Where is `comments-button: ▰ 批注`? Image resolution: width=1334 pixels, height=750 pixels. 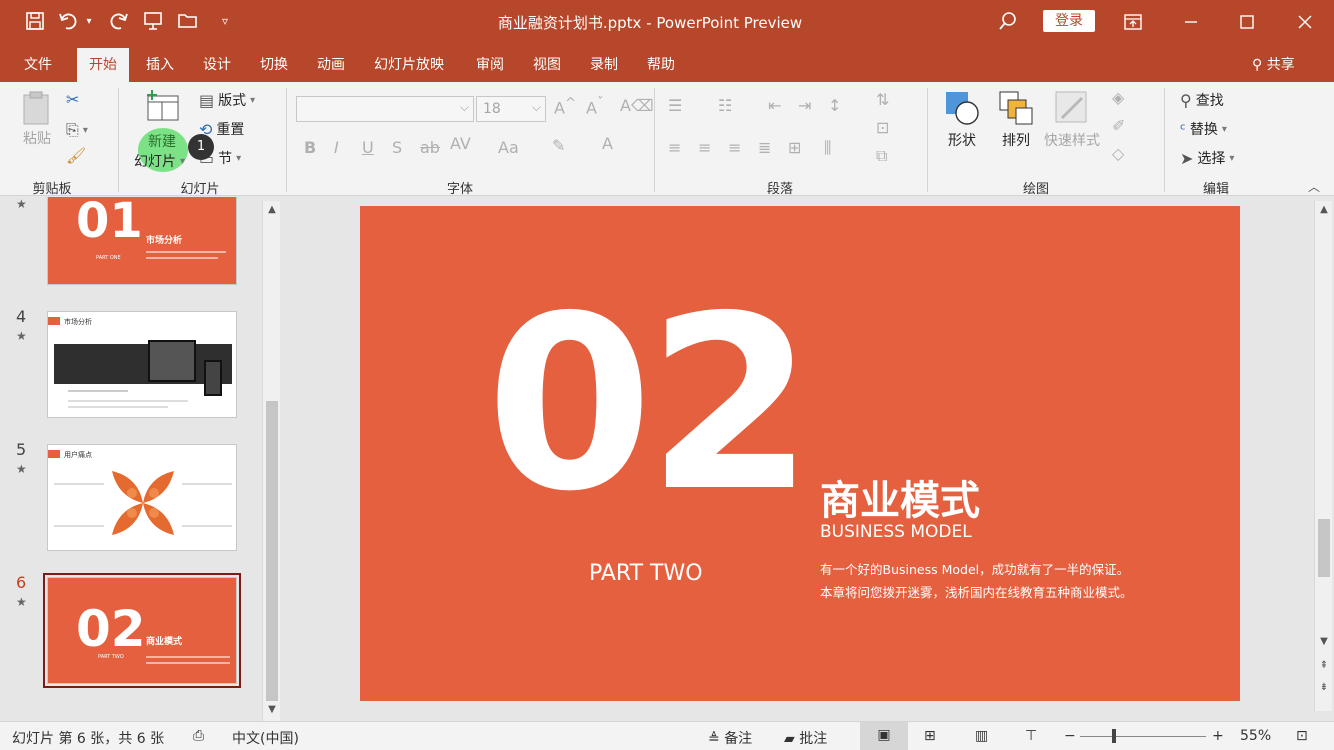 comments-button: ▰ 批注 is located at coordinates (805, 738).